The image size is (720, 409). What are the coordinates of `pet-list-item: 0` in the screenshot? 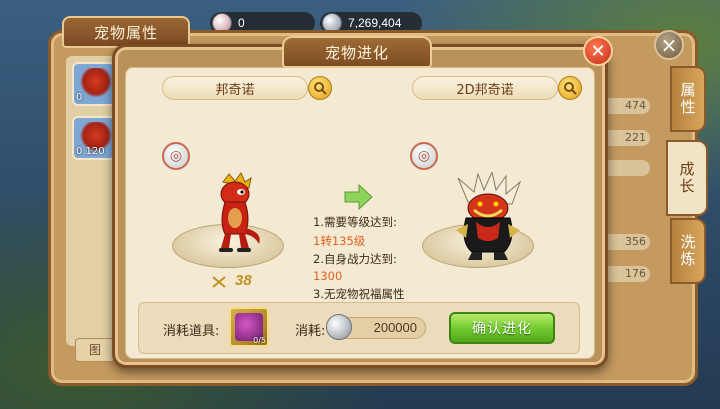 It's located at (94, 84).